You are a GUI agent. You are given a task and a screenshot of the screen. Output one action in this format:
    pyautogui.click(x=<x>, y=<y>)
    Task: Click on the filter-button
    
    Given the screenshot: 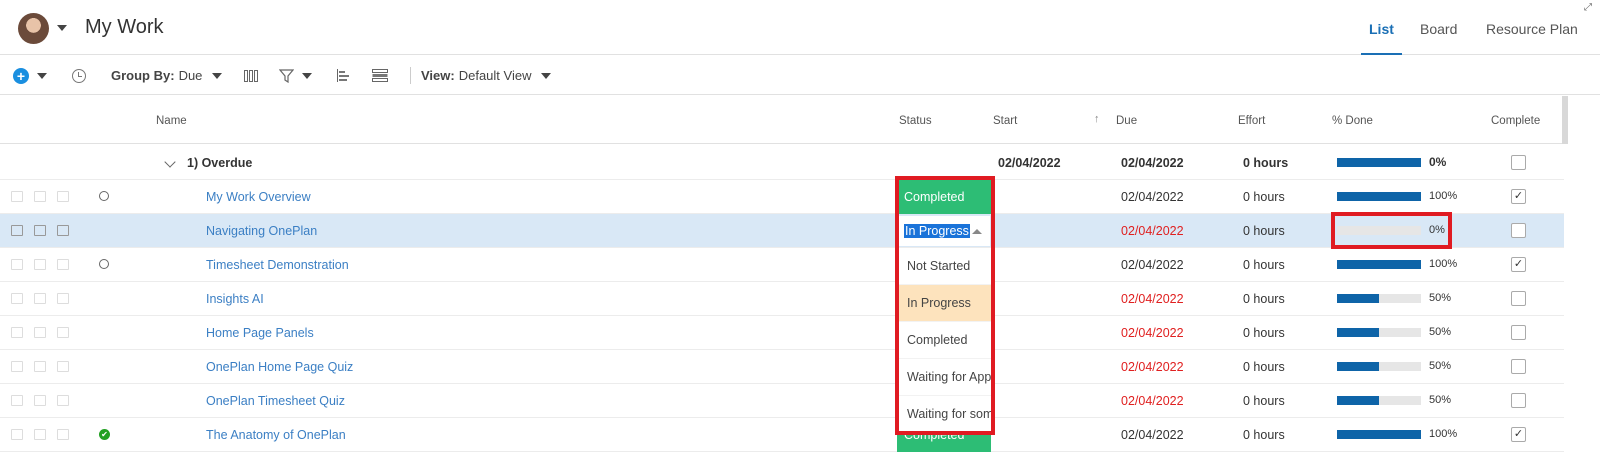 What is the action you would take?
    pyautogui.click(x=295, y=75)
    